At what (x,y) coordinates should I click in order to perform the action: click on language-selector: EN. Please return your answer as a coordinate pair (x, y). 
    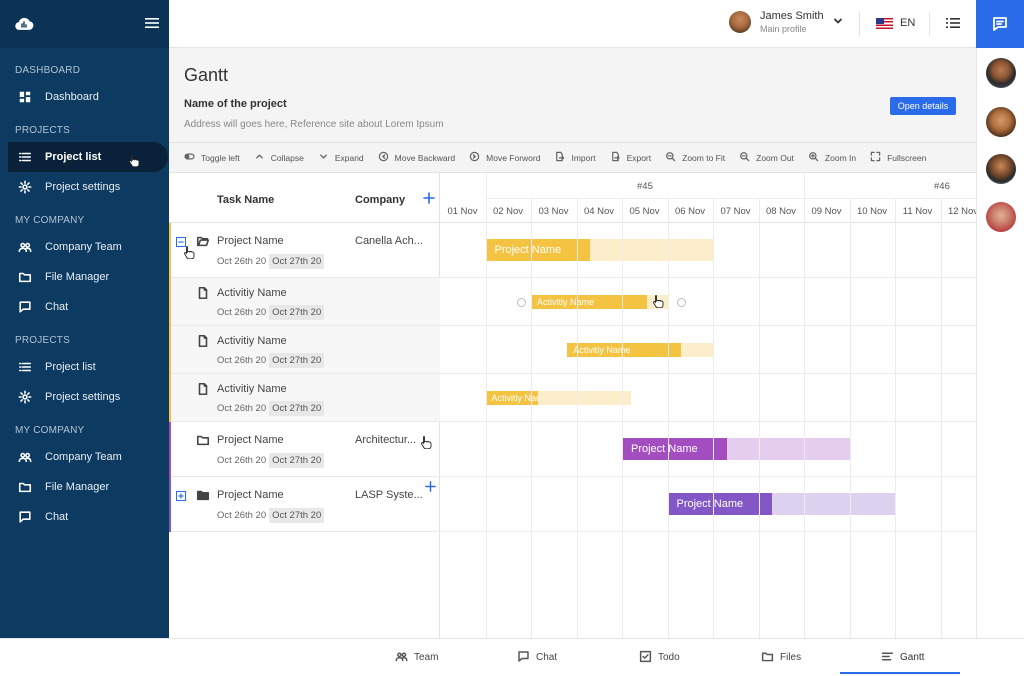
    Looking at the image, I should click on (895, 23).